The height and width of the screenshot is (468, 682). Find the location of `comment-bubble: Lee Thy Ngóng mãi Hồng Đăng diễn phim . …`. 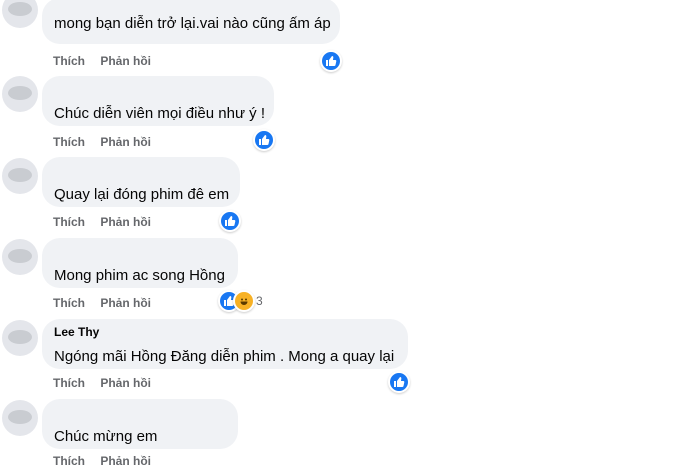

comment-bubble: Lee Thy Ngóng mãi Hồng Đăng diễn phim . … is located at coordinates (225, 344).